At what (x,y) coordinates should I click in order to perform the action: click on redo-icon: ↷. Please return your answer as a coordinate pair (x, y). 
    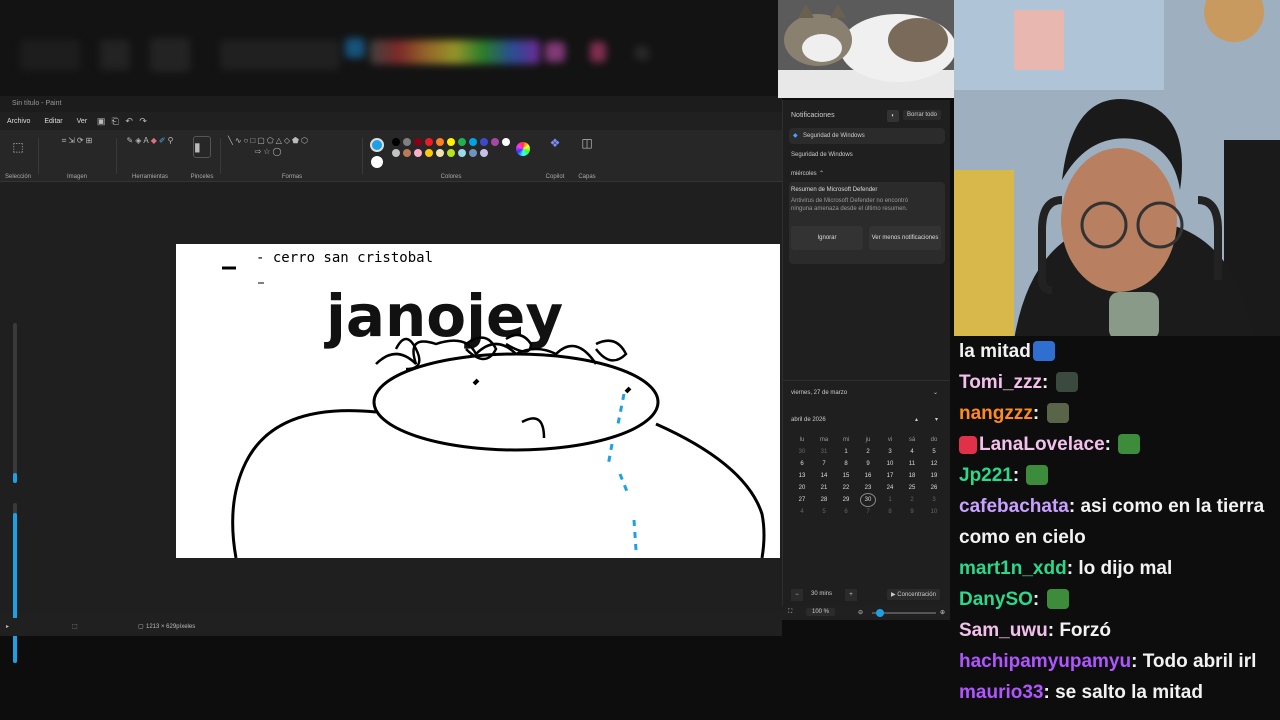
    Looking at the image, I should click on (143, 121).